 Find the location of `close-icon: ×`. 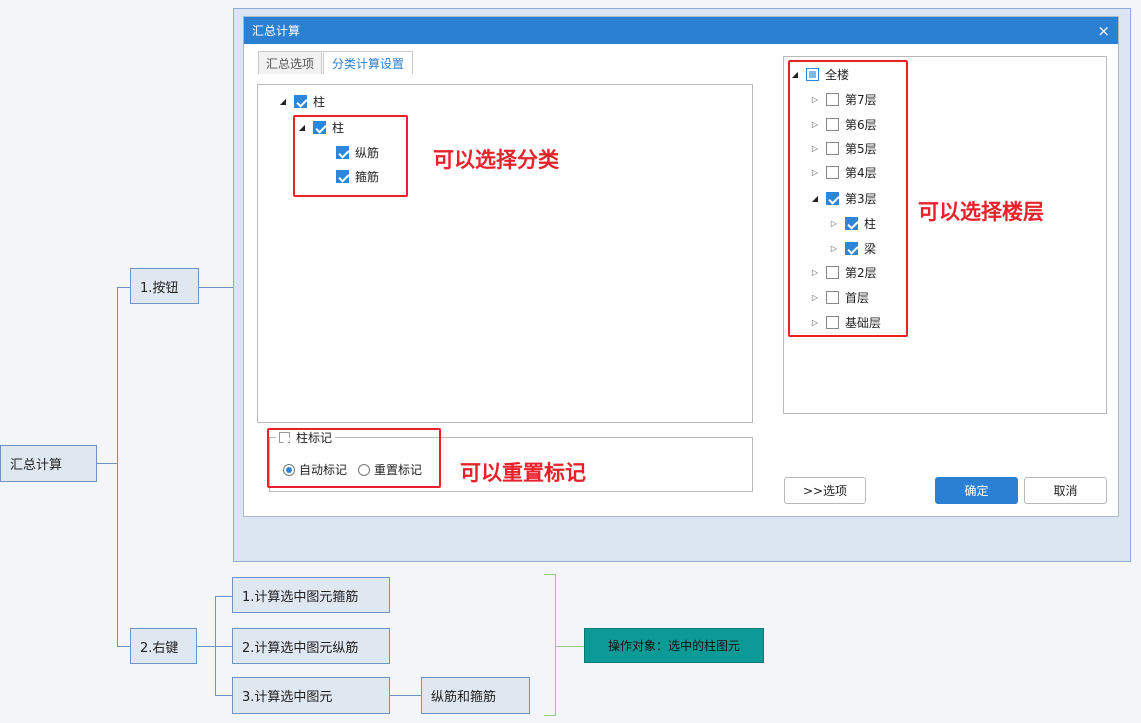

close-icon: × is located at coordinates (1103, 31).